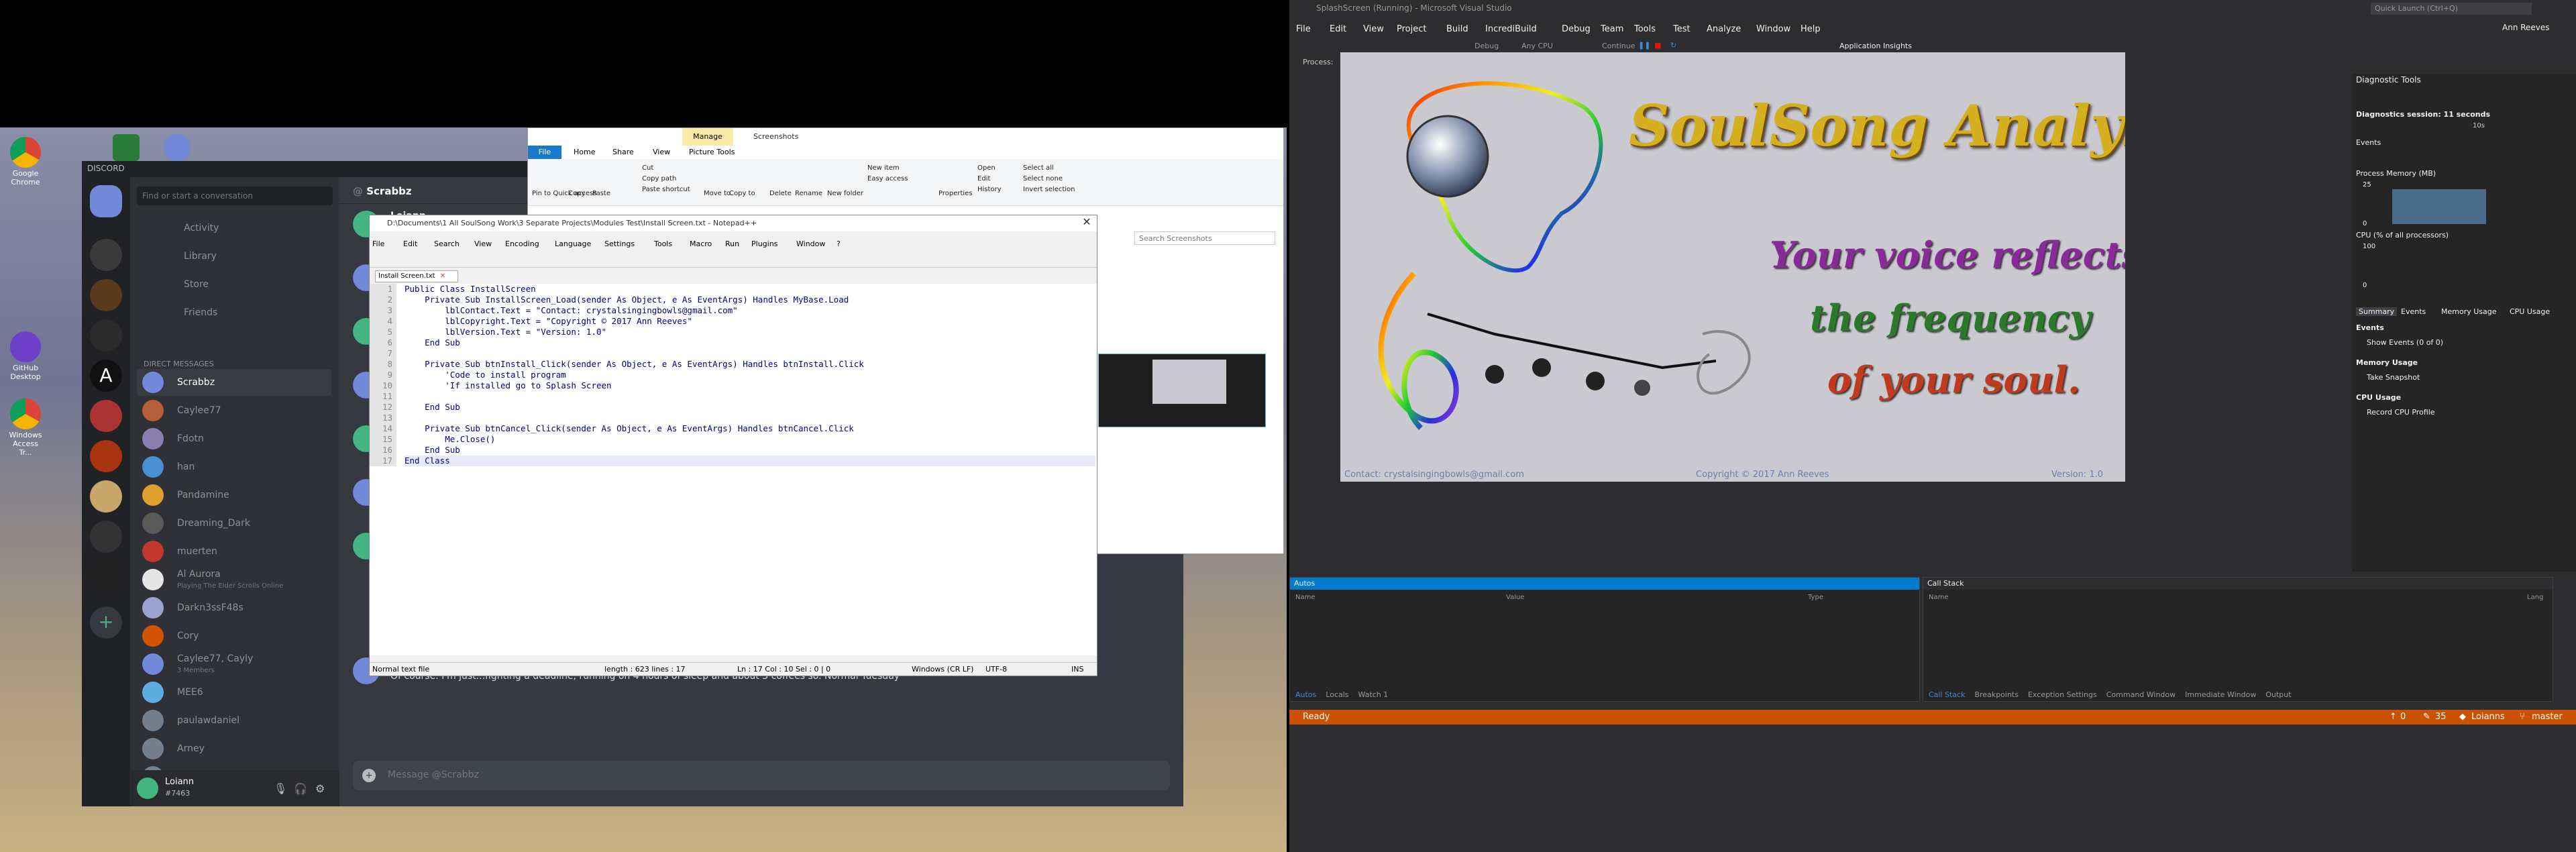 This screenshot has height=852, width=2576. Describe the element at coordinates (2526, 27) in the screenshot. I see `user-name: Ann Reeves` at that location.